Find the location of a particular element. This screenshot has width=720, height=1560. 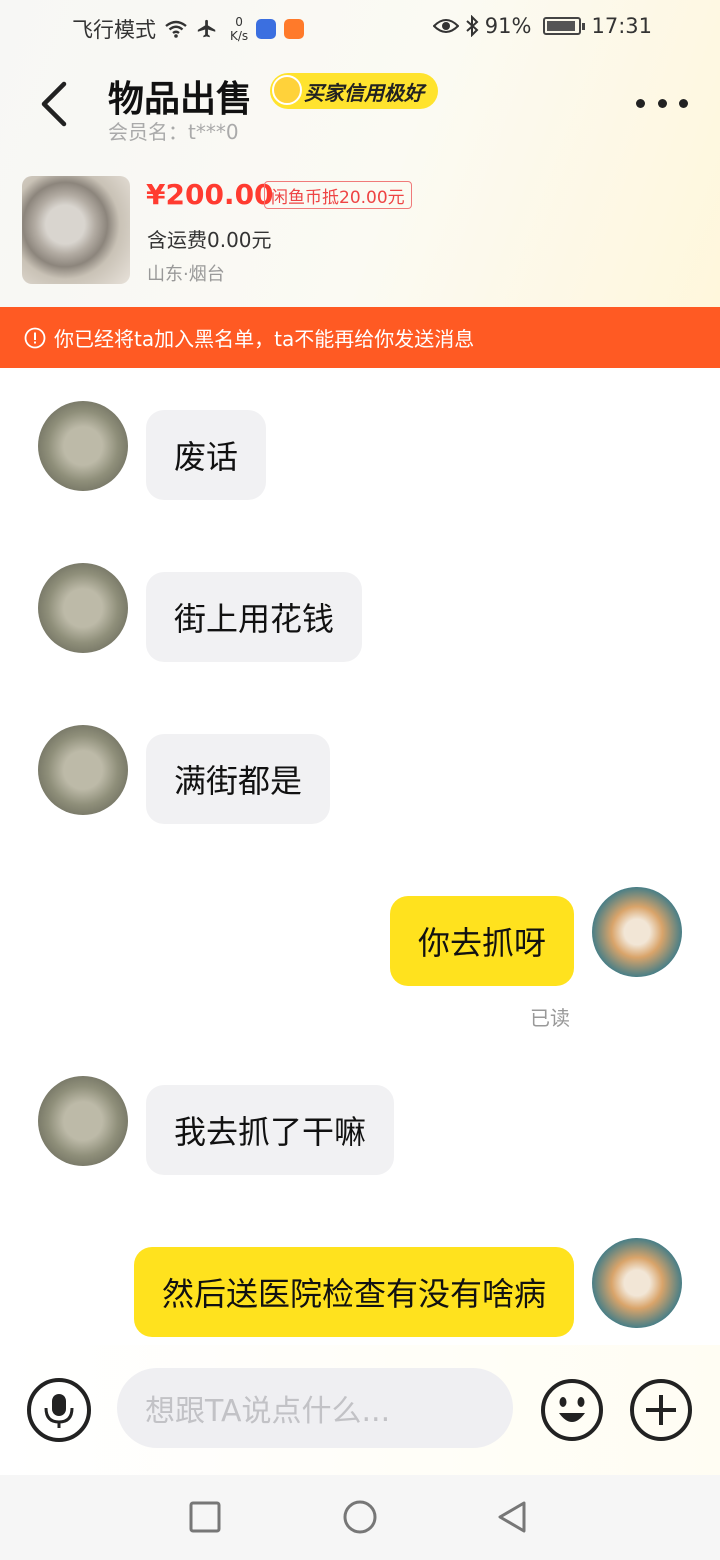

system-nav-bar is located at coordinates (360, 1517).